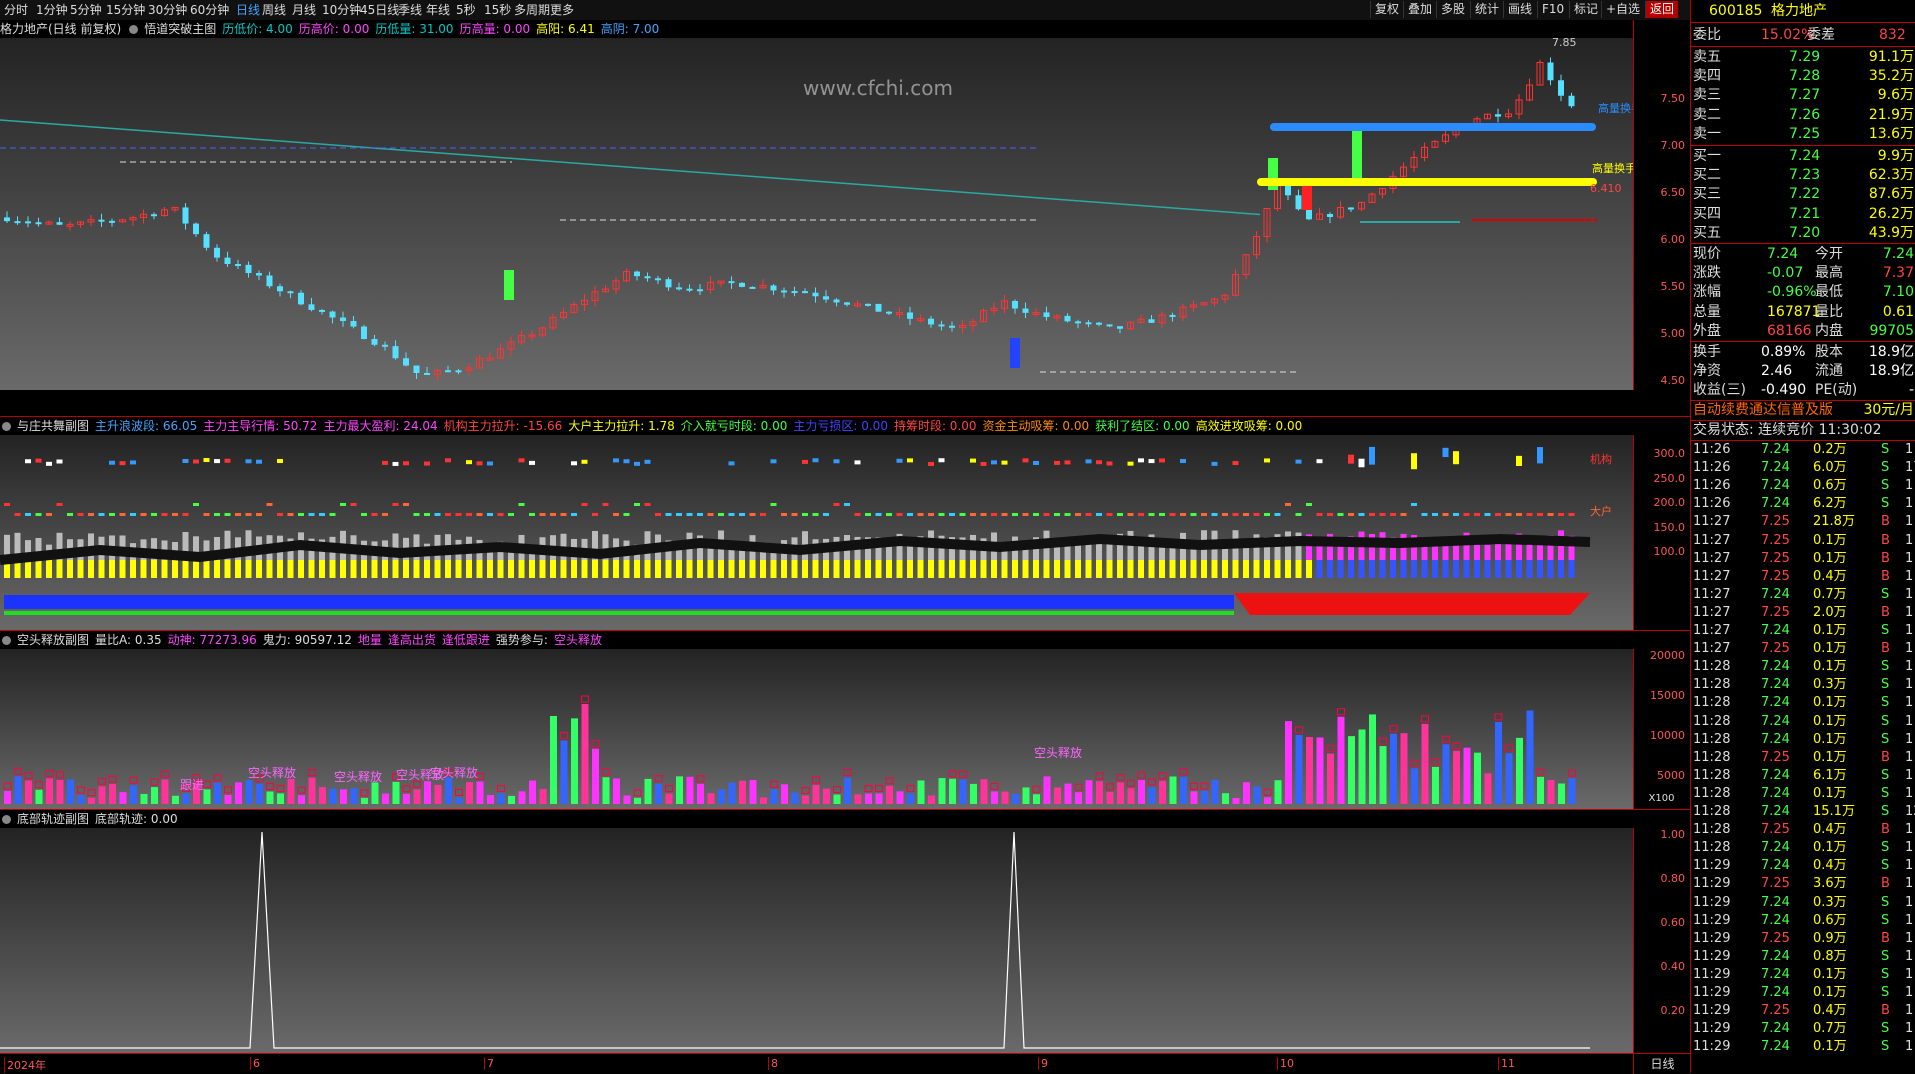 This screenshot has width=1915, height=1074. What do you see at coordinates (1662, 1063) in the screenshot?
I see `period-label: 日线` at bounding box center [1662, 1063].